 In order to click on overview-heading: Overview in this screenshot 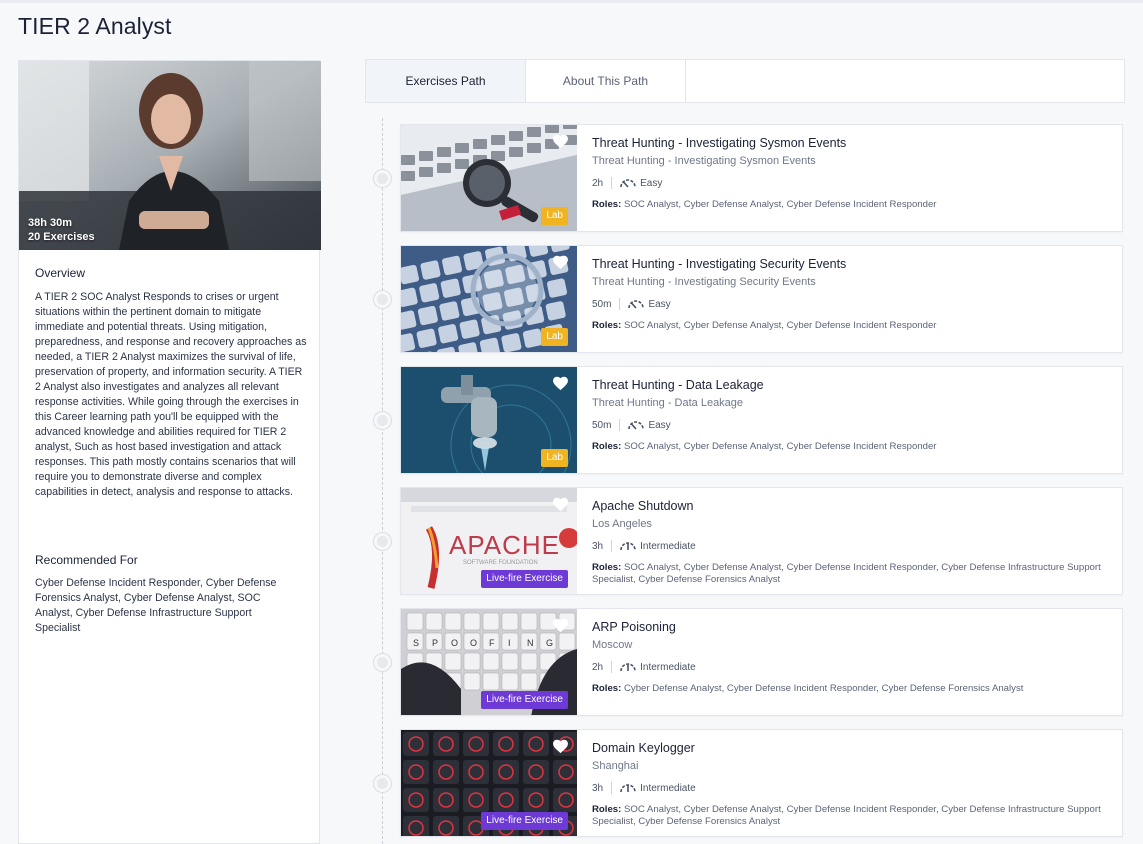, I will do `click(60, 273)`.